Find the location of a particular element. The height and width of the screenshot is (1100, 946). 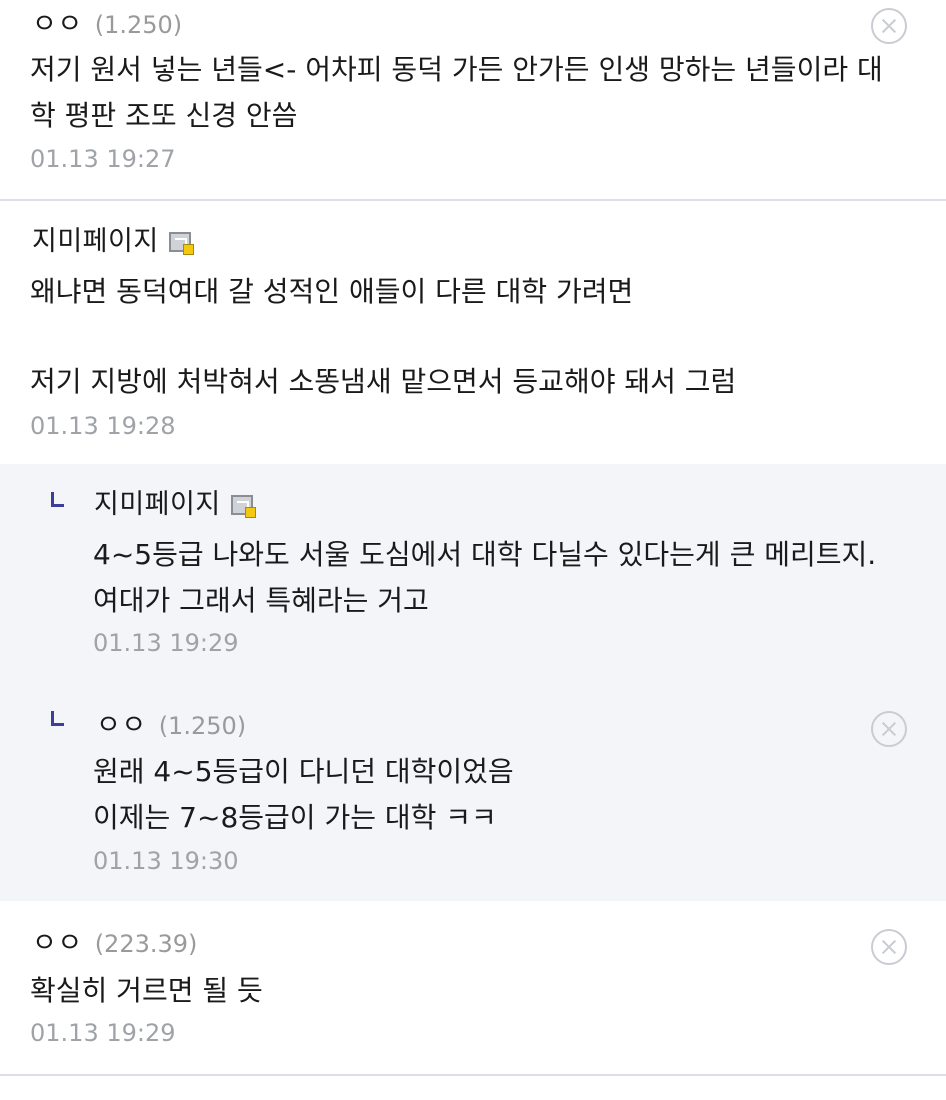

comment-header: ㅇㅇ (223.39) is located at coordinates (114, 940).